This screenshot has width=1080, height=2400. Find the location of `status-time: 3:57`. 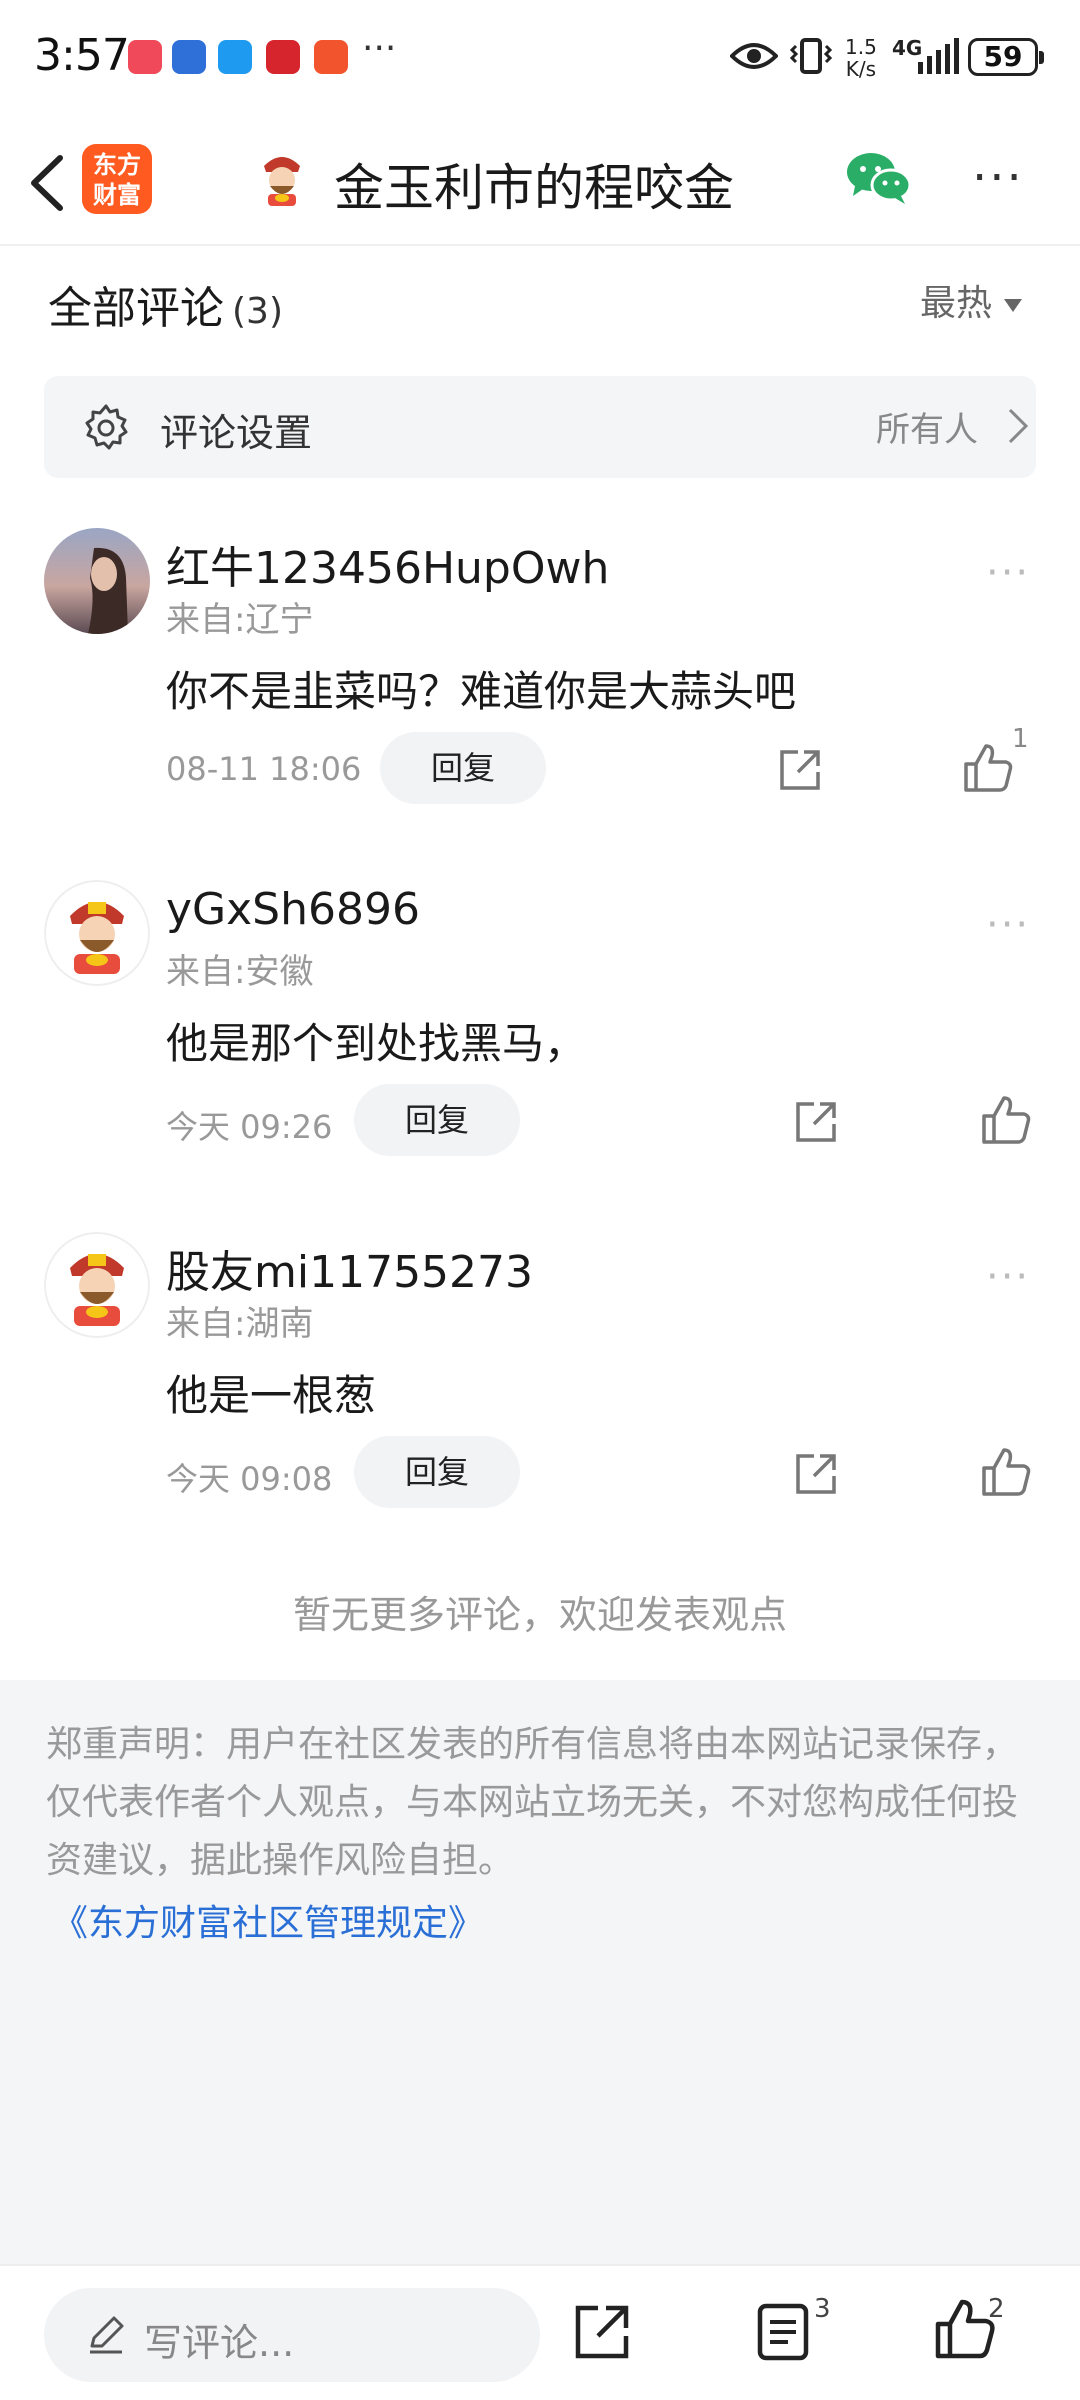

status-time: 3:57 is located at coordinates (82, 55).